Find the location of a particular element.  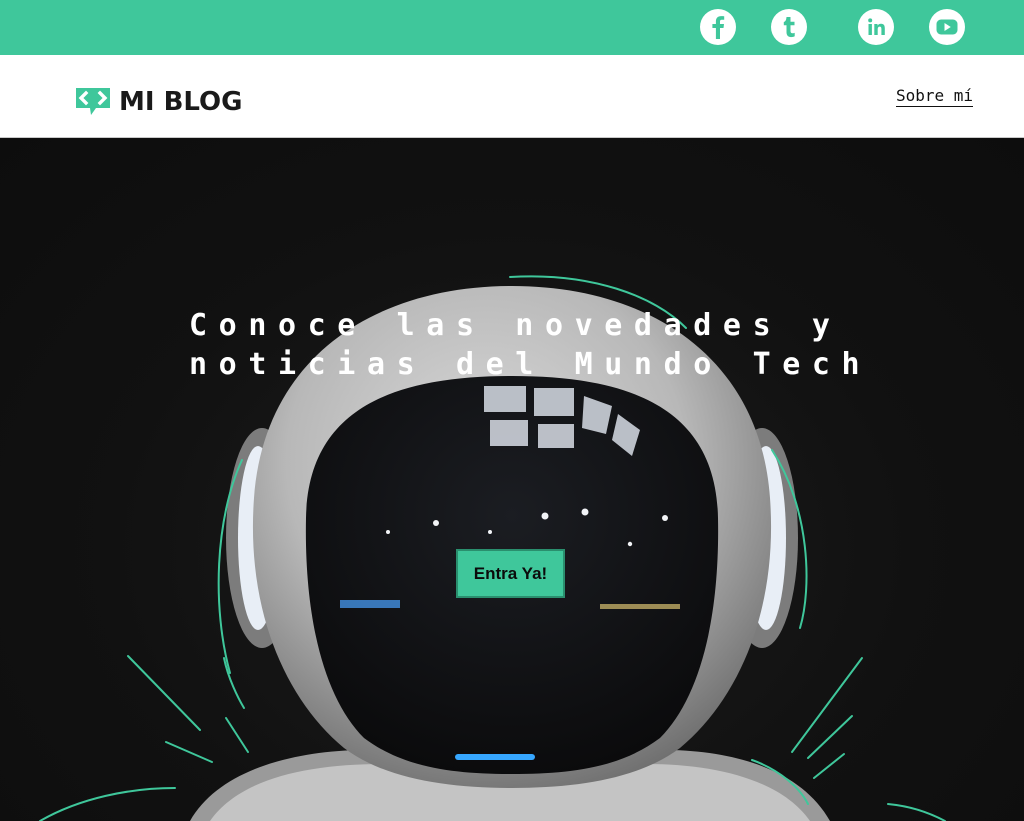

site-name: MI BLOG is located at coordinates (181, 102).